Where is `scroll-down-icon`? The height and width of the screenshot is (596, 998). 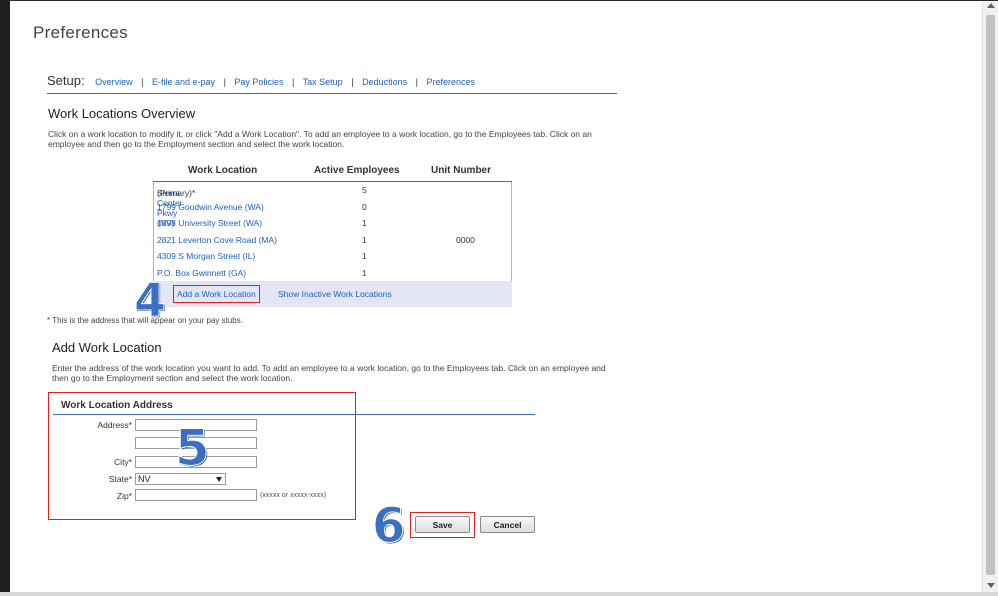
scroll-down-icon is located at coordinates (991, 585).